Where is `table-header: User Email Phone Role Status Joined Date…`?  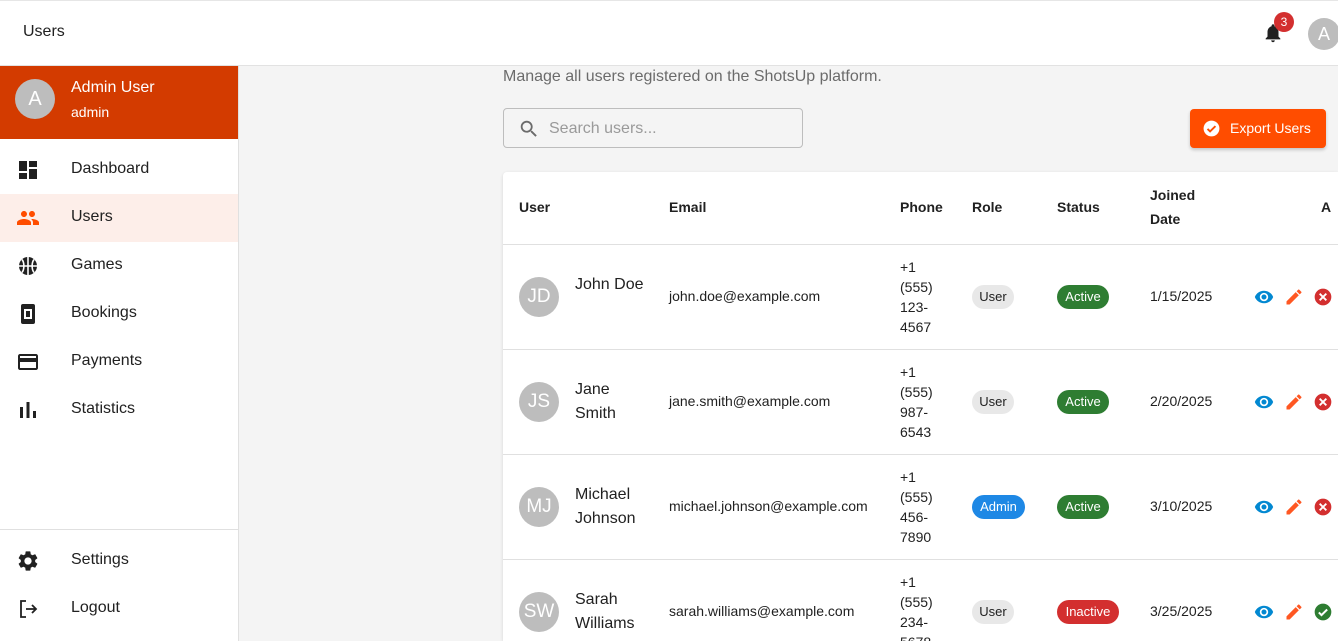 table-header: User Email Phone Role Status Joined Date… is located at coordinates (920, 208).